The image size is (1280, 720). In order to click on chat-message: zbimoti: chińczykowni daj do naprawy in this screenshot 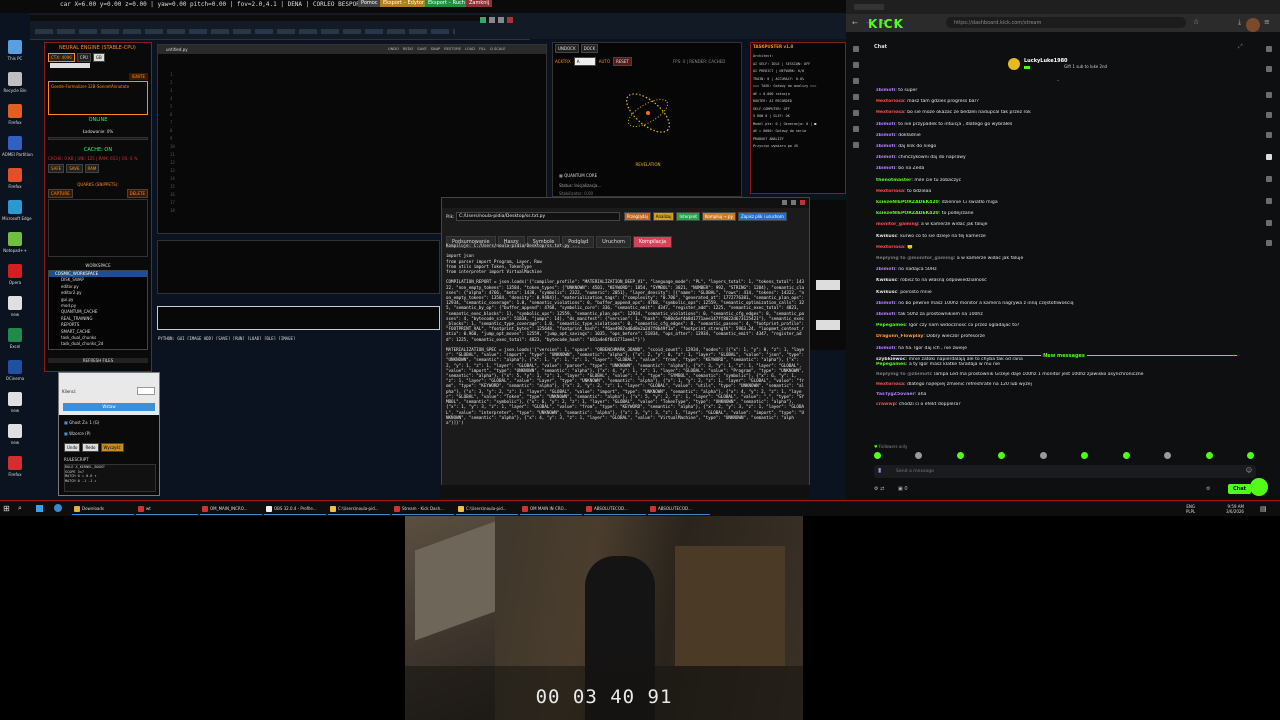, I will do `click(1064, 157)`.